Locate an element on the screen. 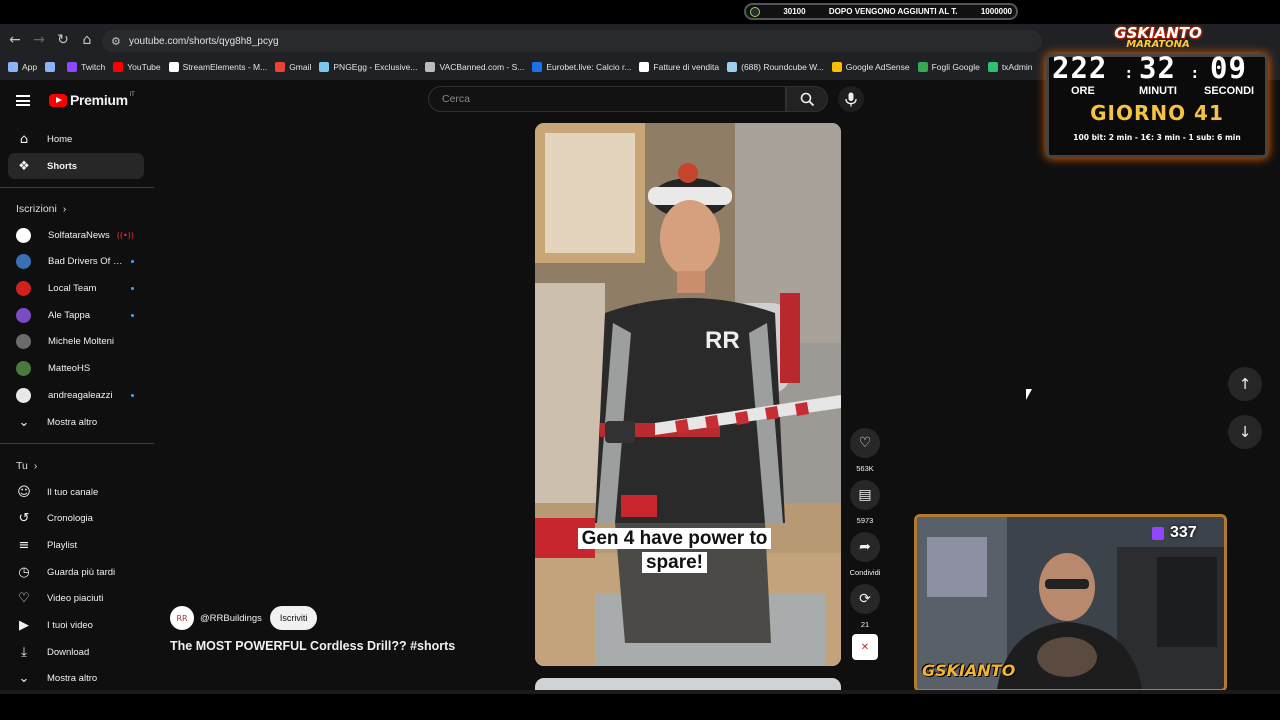  reload-icon: ↻ is located at coordinates (63, 40).